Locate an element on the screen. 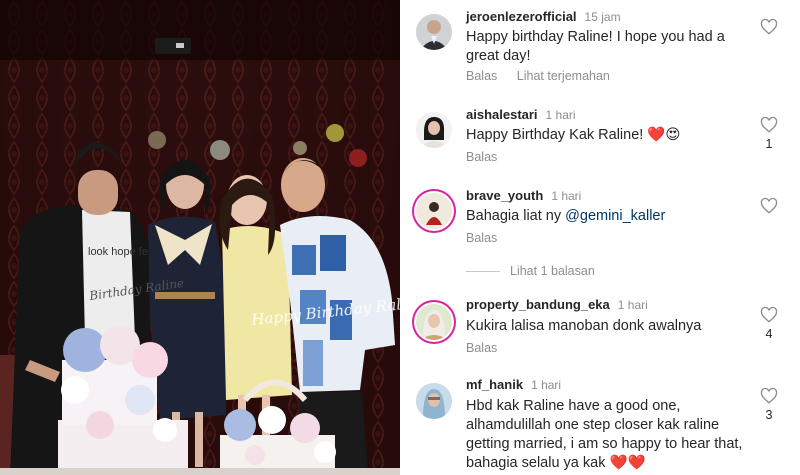  woman-avatar-icon is located at coordinates (434, 130).